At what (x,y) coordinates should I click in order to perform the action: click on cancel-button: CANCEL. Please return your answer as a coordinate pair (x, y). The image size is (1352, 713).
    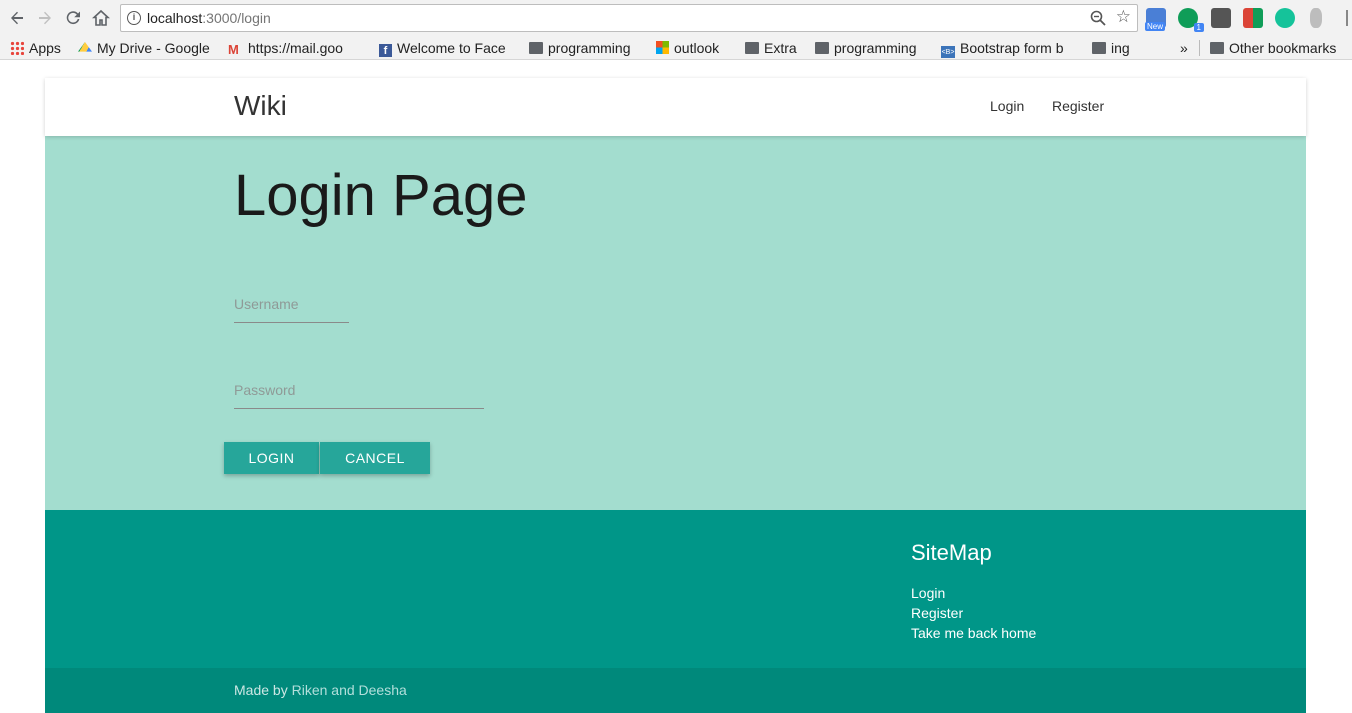
    Looking at the image, I should click on (375, 458).